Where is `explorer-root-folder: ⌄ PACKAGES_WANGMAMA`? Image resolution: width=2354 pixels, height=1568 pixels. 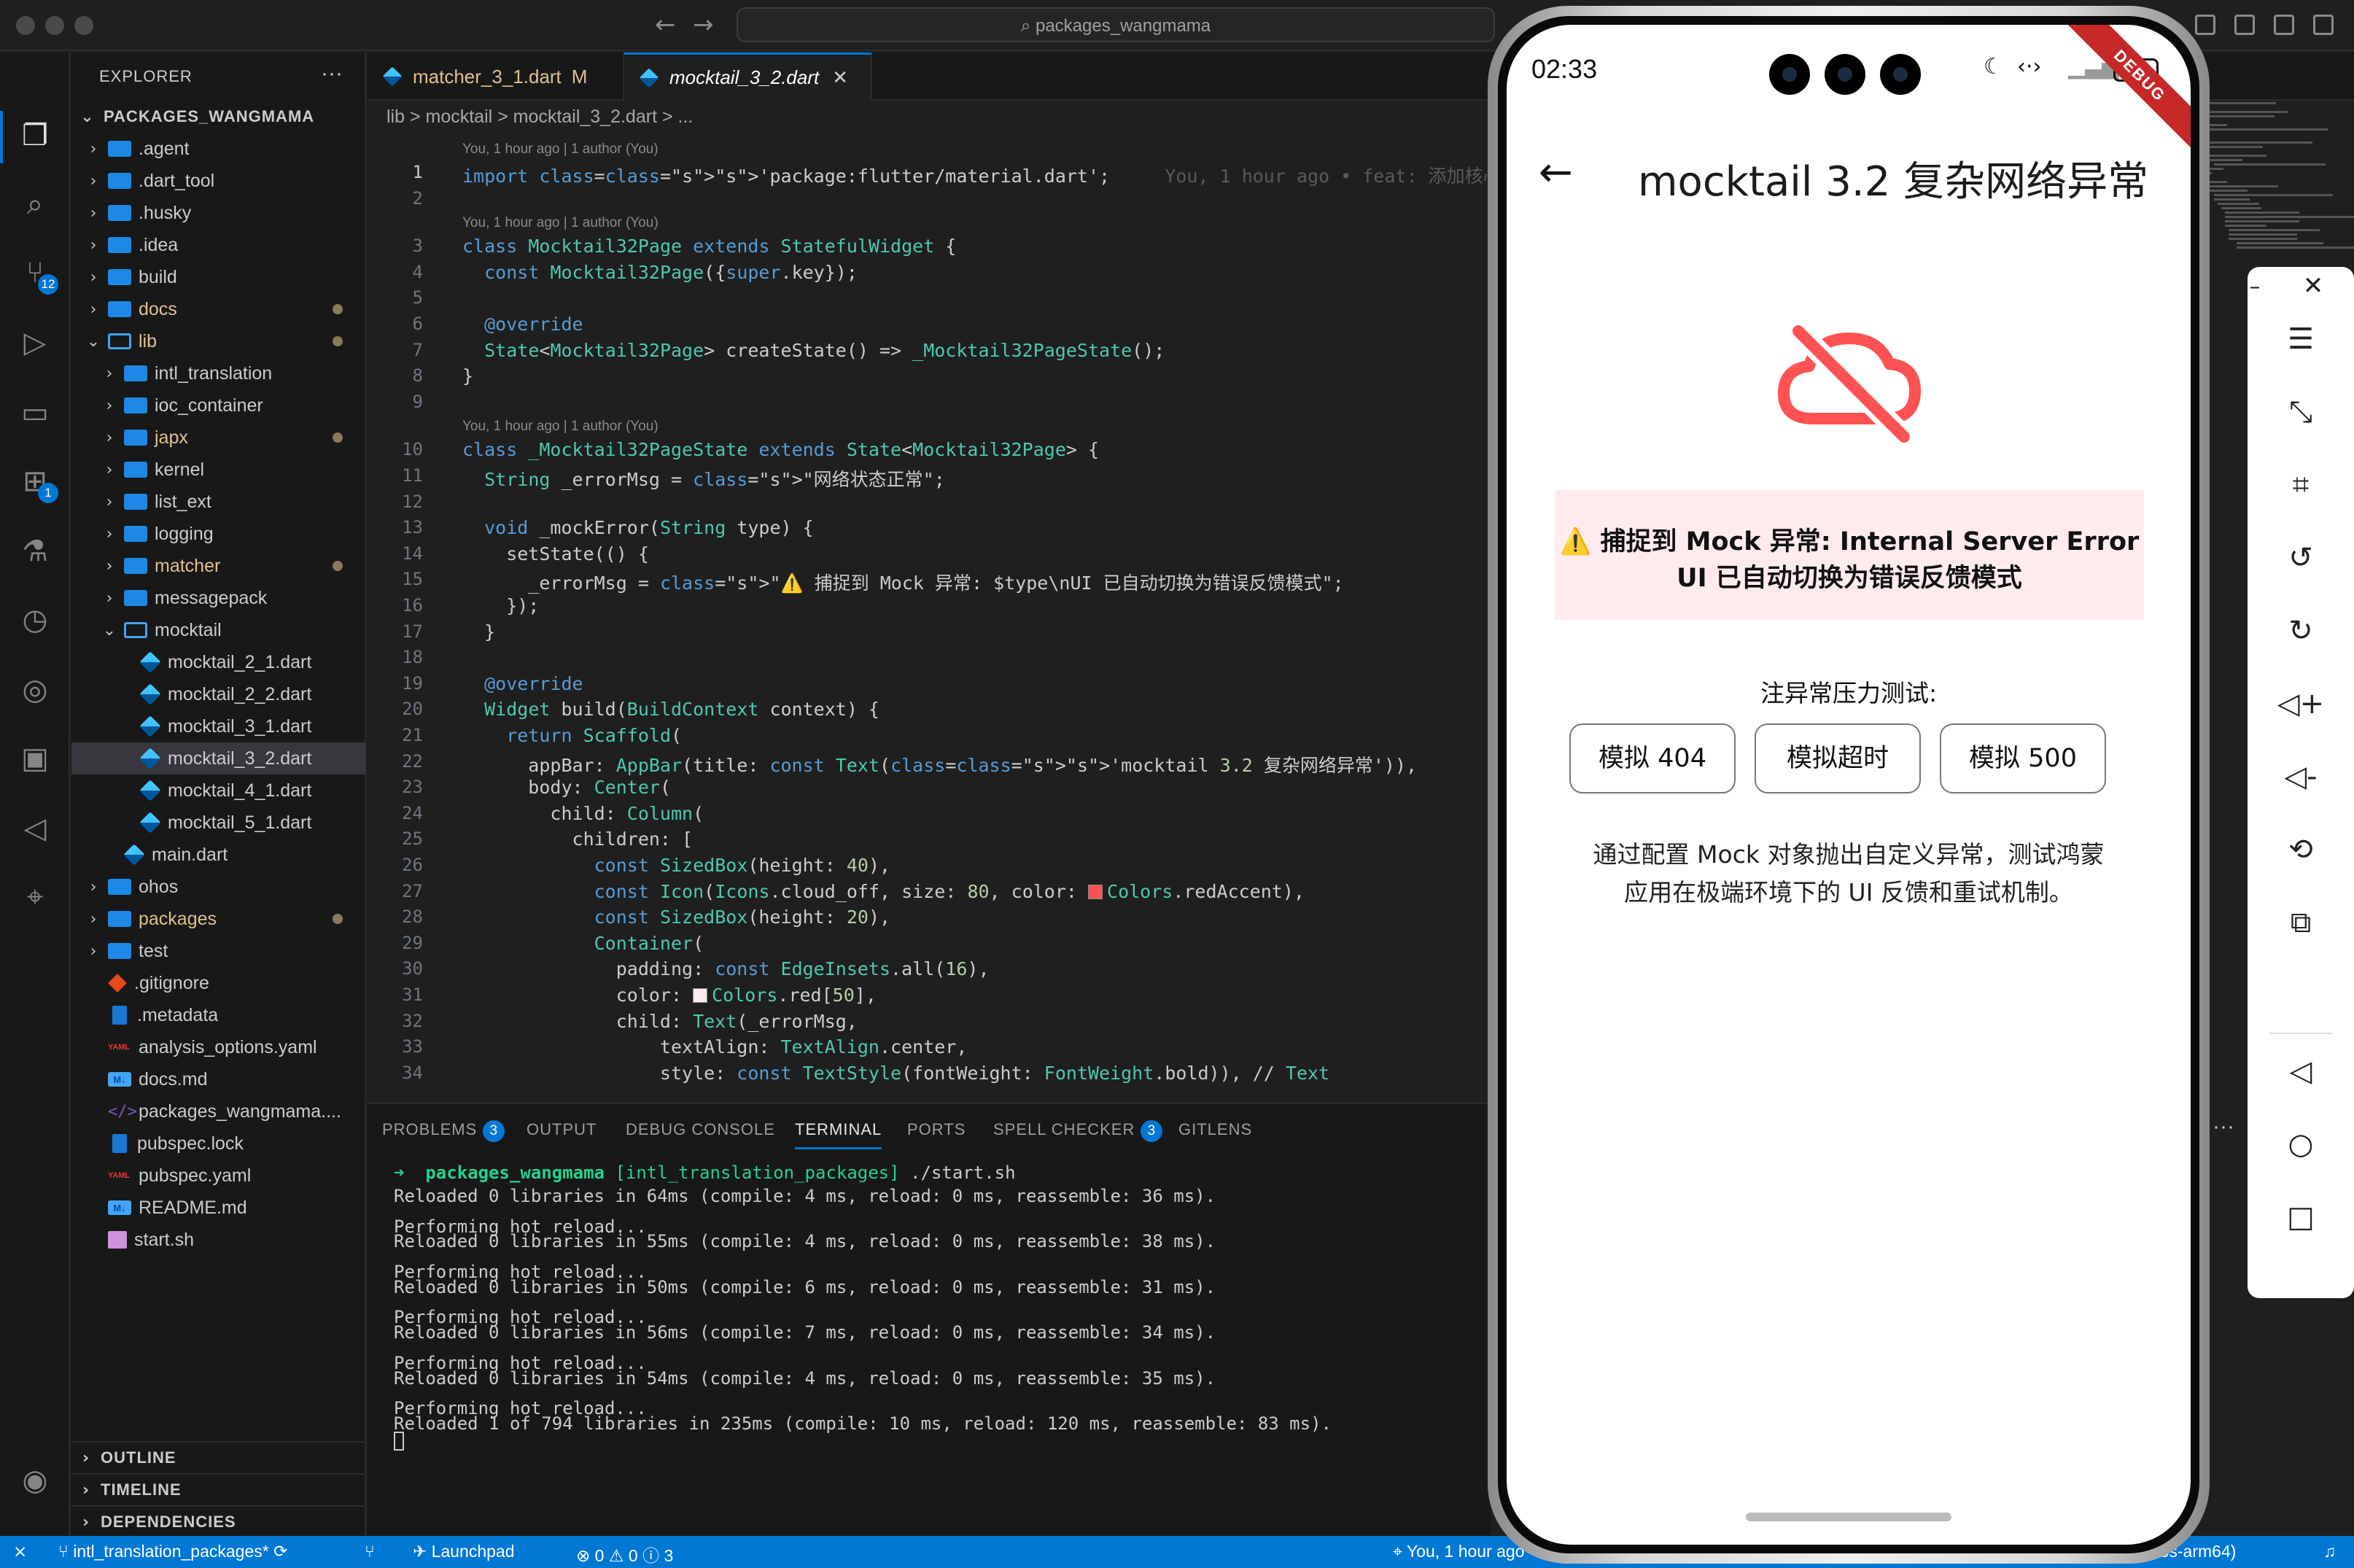
explorer-root-folder: ⌄ PACKAGES_WANGMAMA is located at coordinates (218, 117).